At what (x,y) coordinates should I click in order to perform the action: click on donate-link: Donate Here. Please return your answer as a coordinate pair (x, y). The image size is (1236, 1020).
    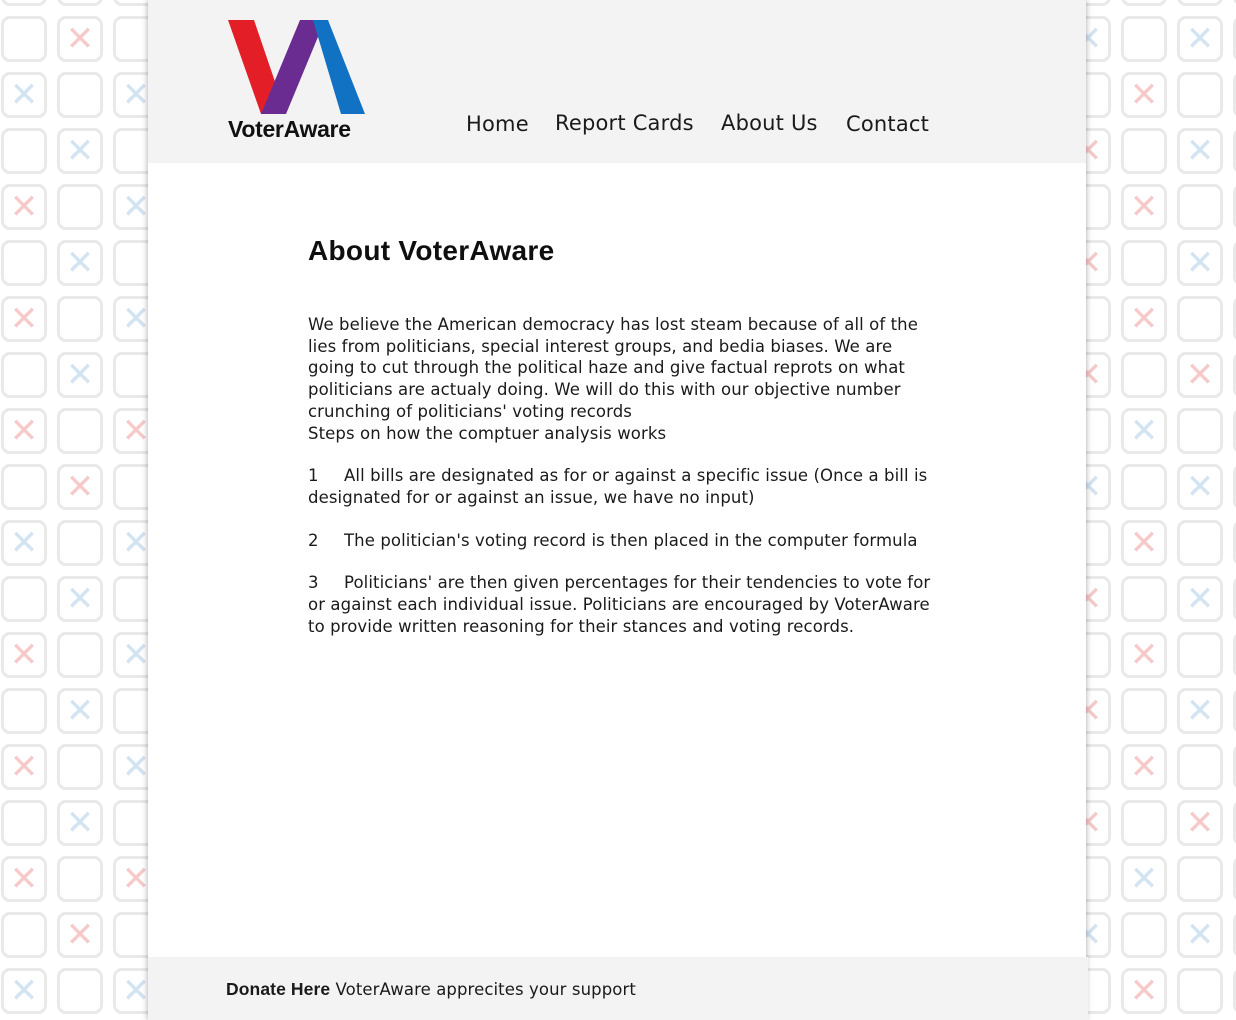
    Looking at the image, I should click on (278, 989).